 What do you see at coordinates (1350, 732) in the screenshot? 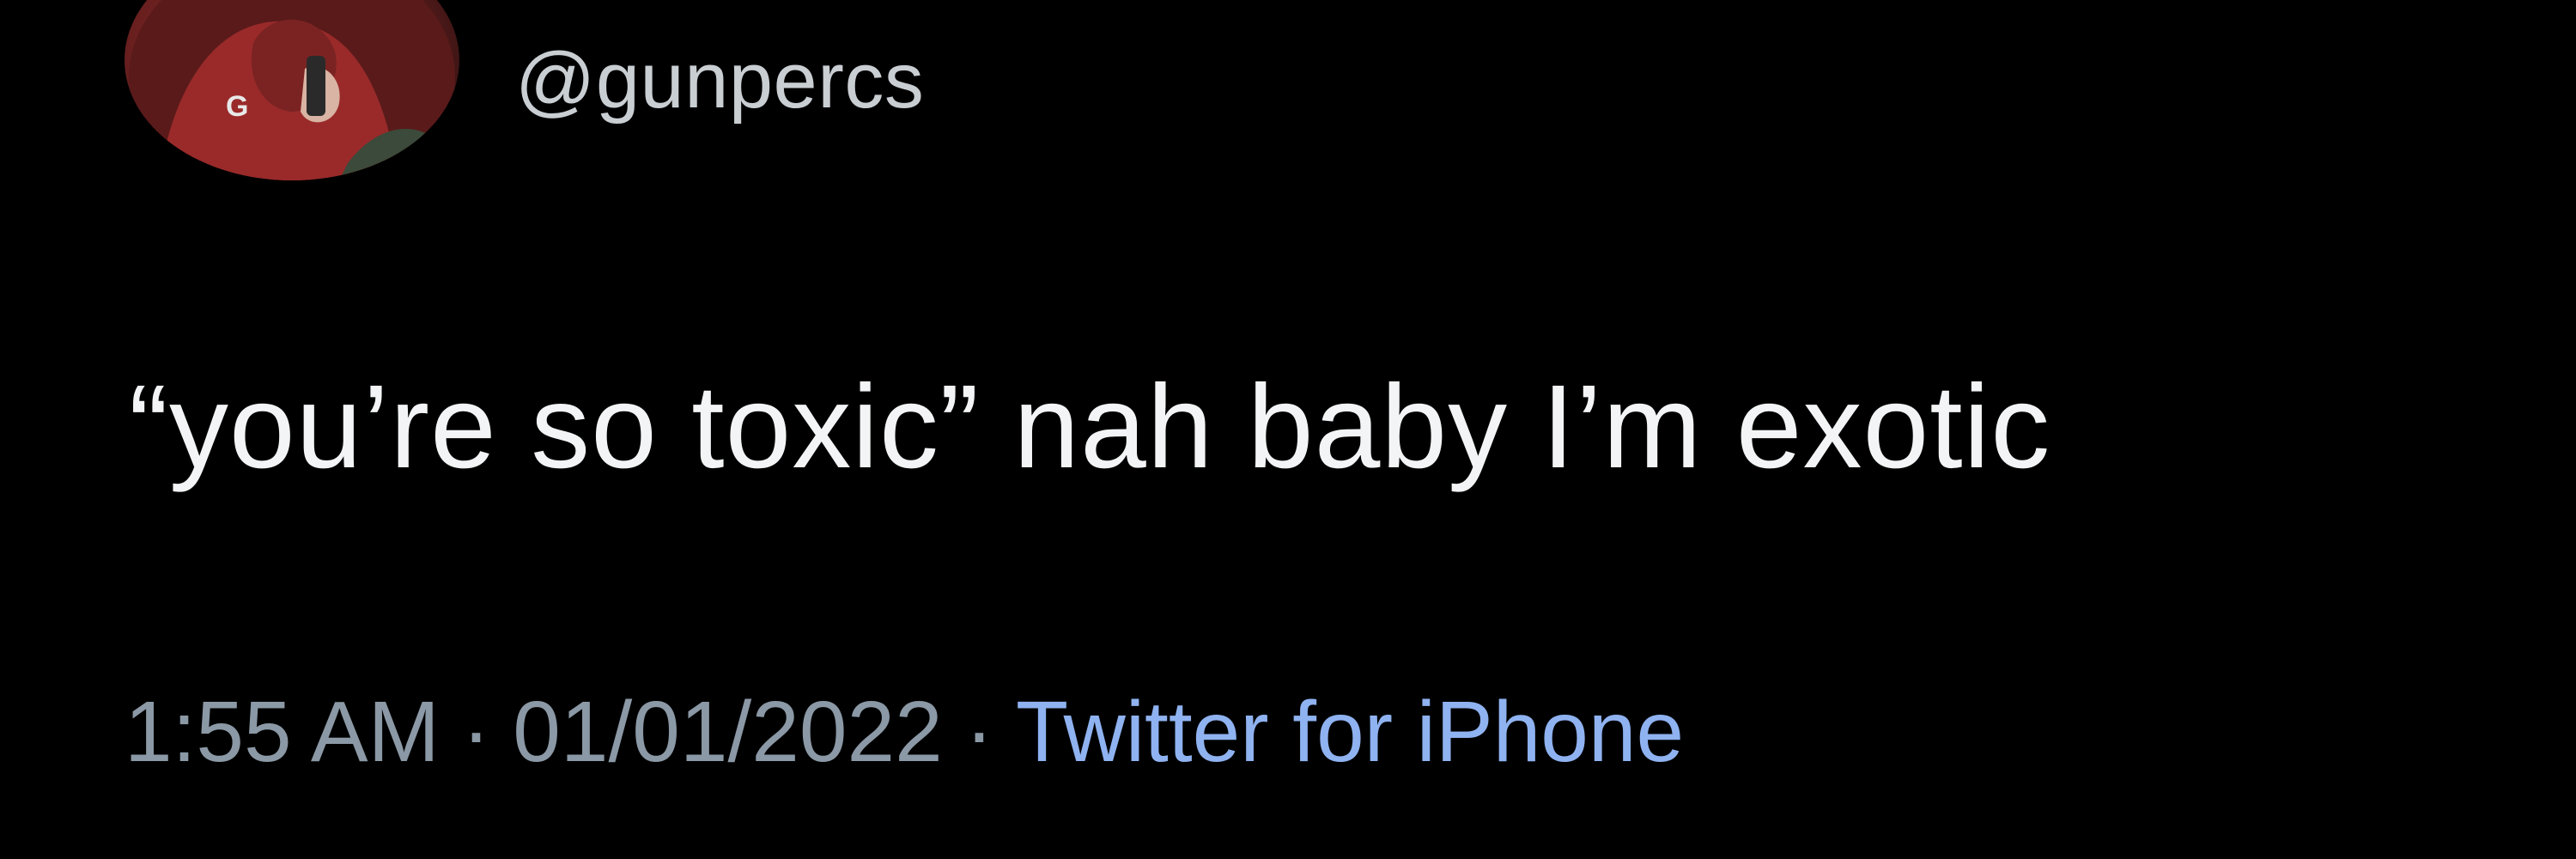
I see `tweet-source-link: Twitter for iPhone` at bounding box center [1350, 732].